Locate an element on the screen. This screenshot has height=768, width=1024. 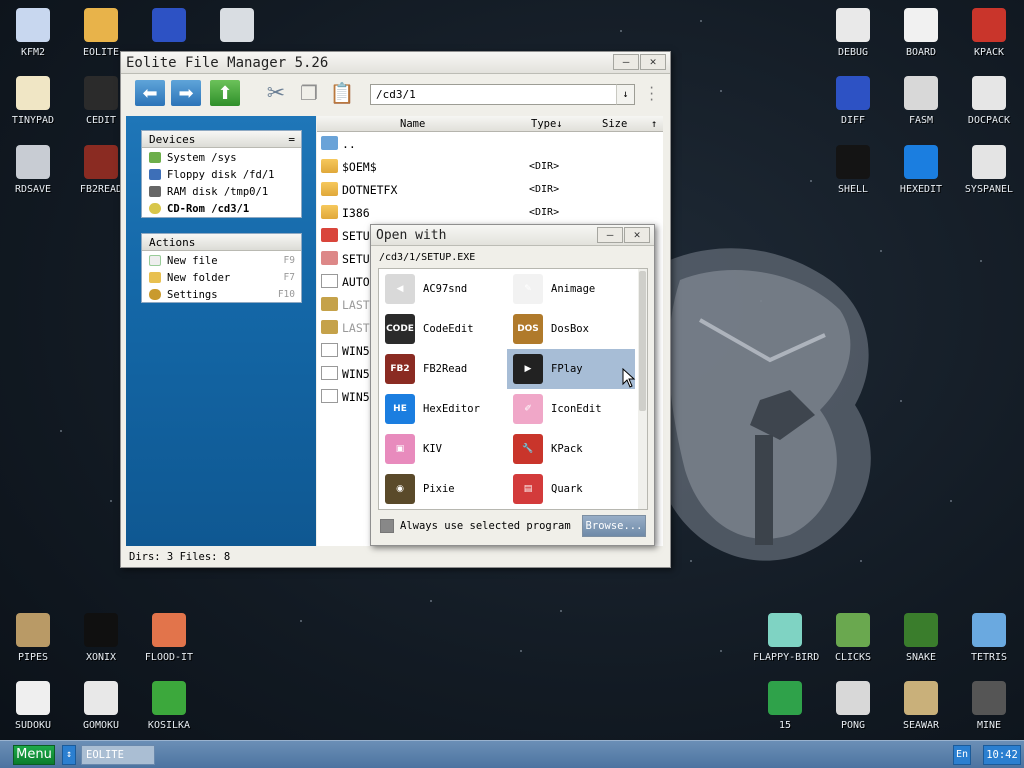
always-use-checkbox is located at coordinates (387, 526).